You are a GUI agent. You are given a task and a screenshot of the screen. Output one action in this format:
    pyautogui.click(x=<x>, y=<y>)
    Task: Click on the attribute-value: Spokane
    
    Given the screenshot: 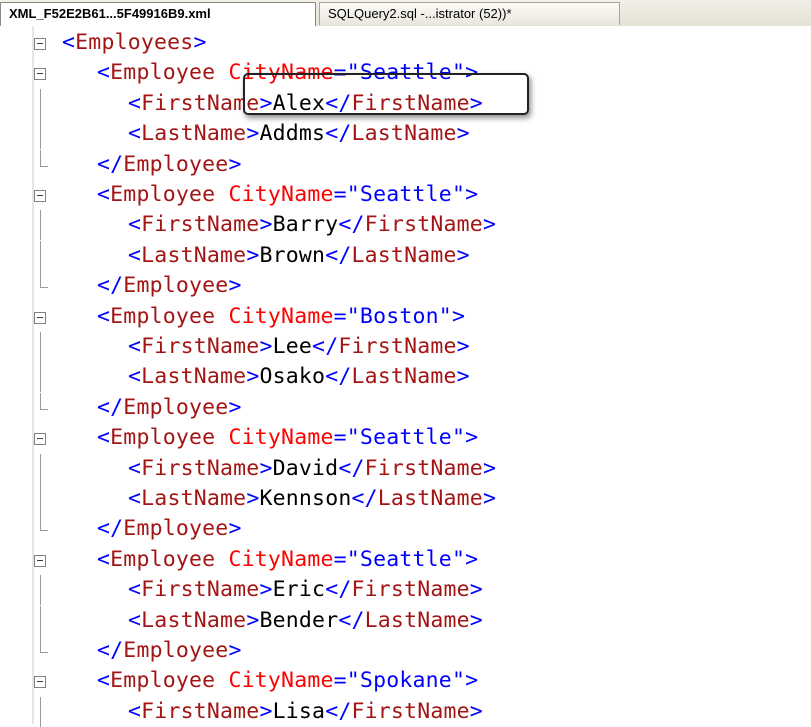 What is the action you would take?
    pyautogui.click(x=405, y=681)
    